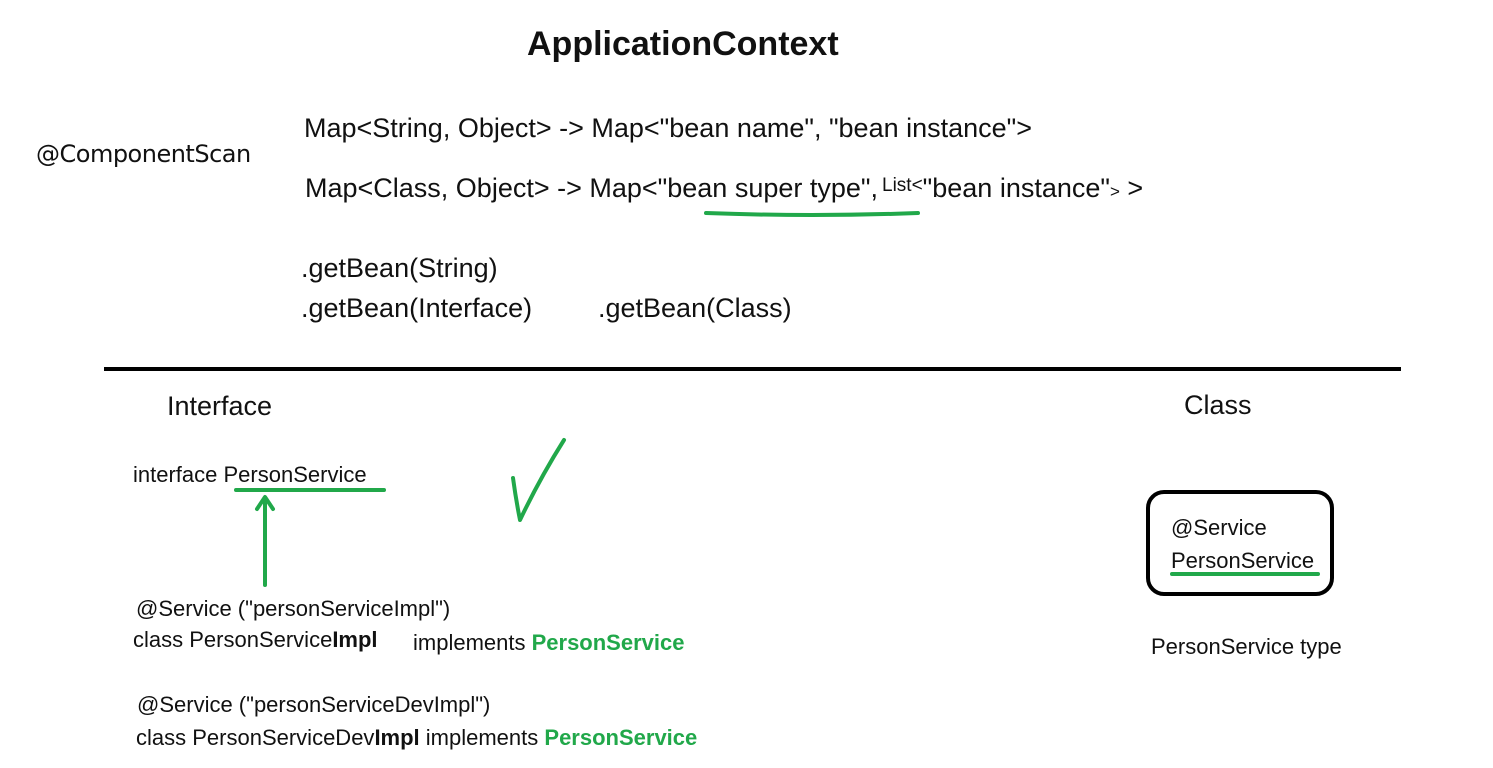 Image resolution: width=1493 pixels, height=768 pixels. What do you see at coordinates (265, 541) in the screenshot?
I see `up-arrow-icon` at bounding box center [265, 541].